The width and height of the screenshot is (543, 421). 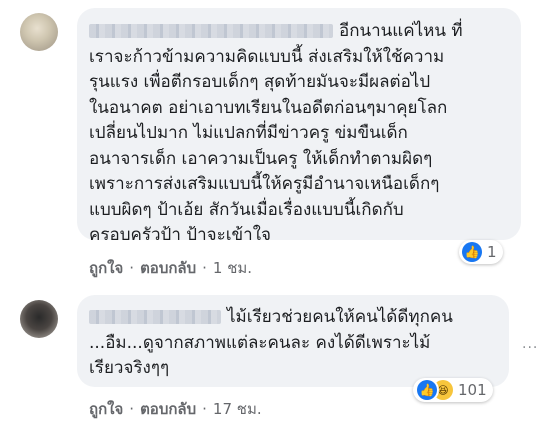 I want to click on comment-actions: ถูกใจ · ตอบกลับ · 17 ชม., so click(x=175, y=409).